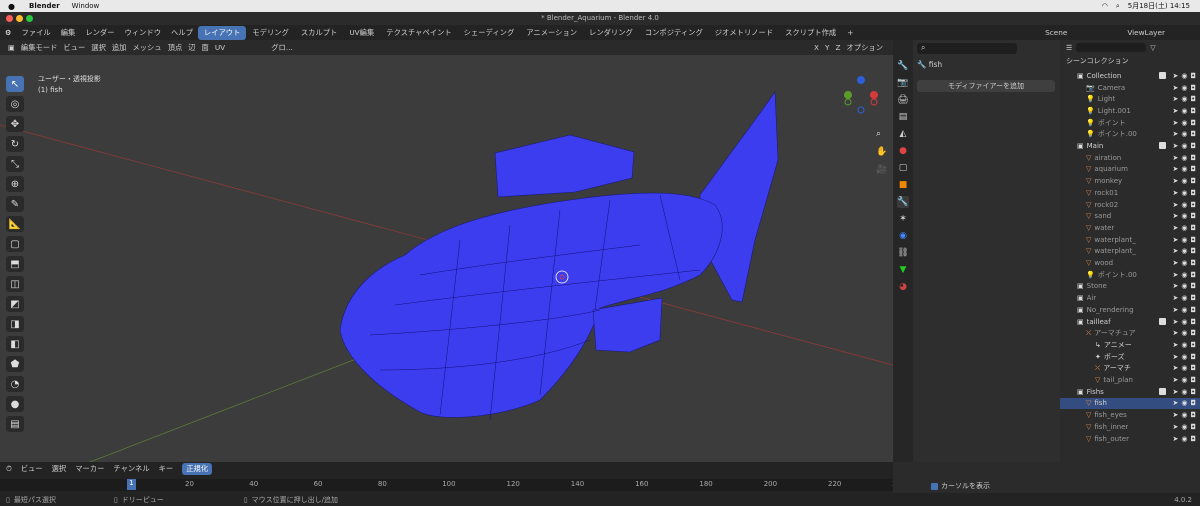 The width and height of the screenshot is (1200, 506). I want to click on tab-texture-paint: テクスチャペイント, so click(418, 33).